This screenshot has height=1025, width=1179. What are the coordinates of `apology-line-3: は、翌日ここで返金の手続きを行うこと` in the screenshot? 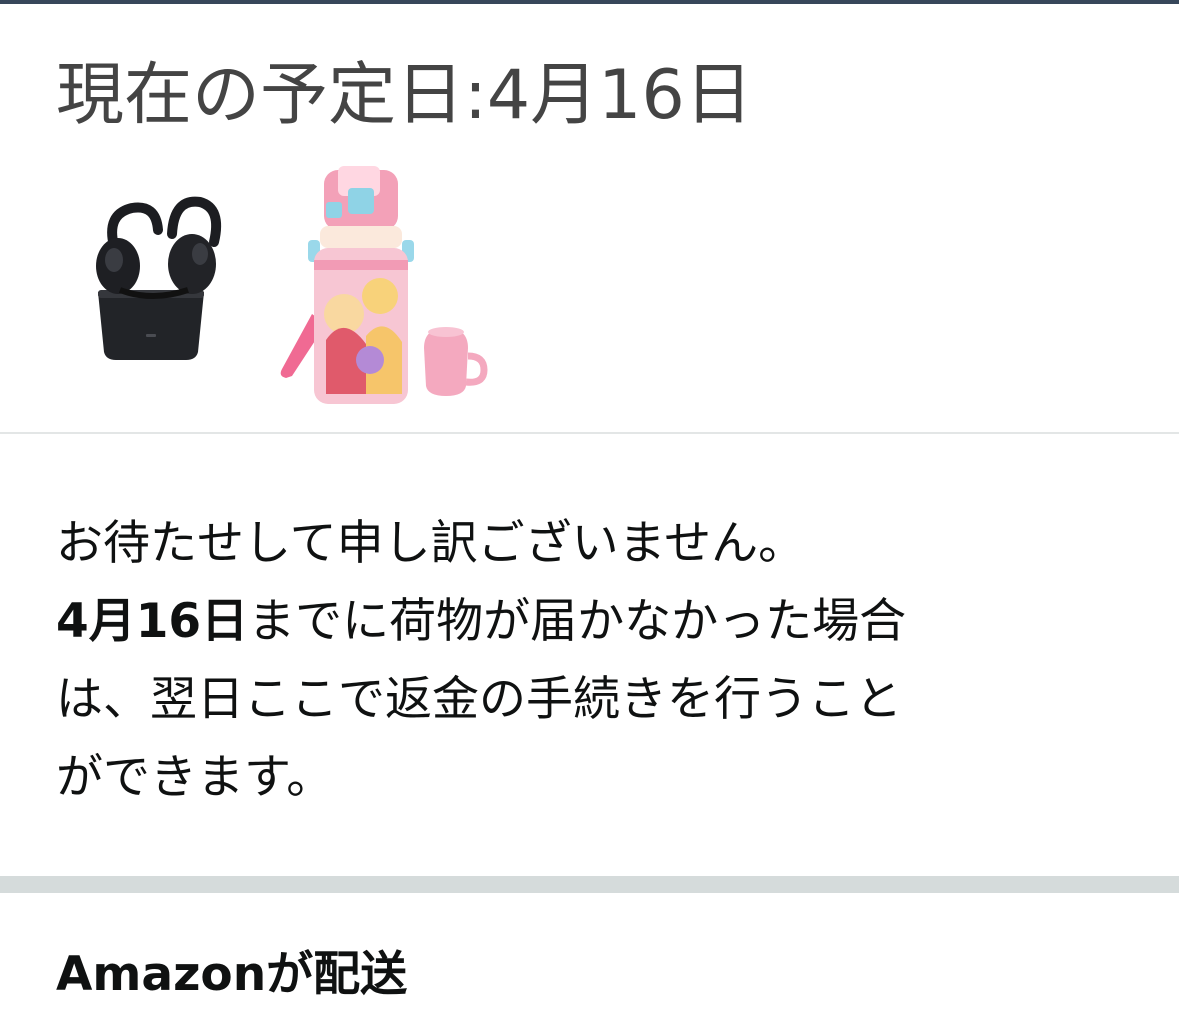 It's located at (479, 699).